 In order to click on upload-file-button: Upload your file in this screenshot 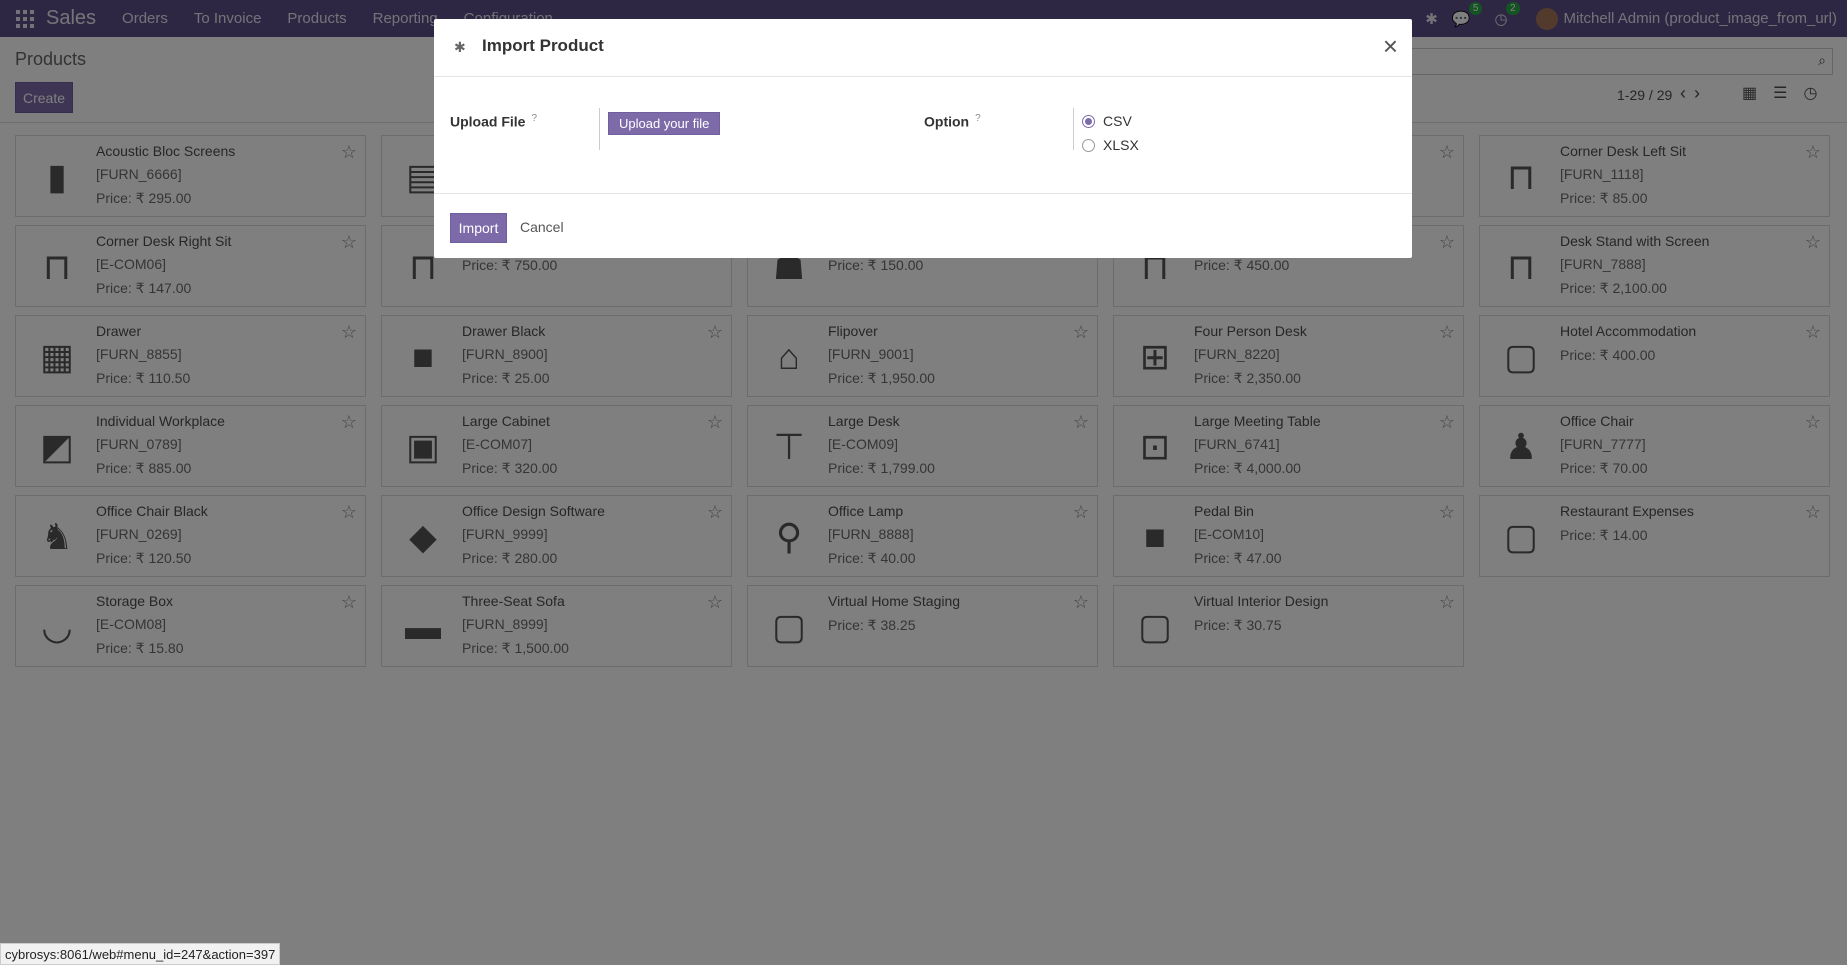, I will do `click(664, 123)`.